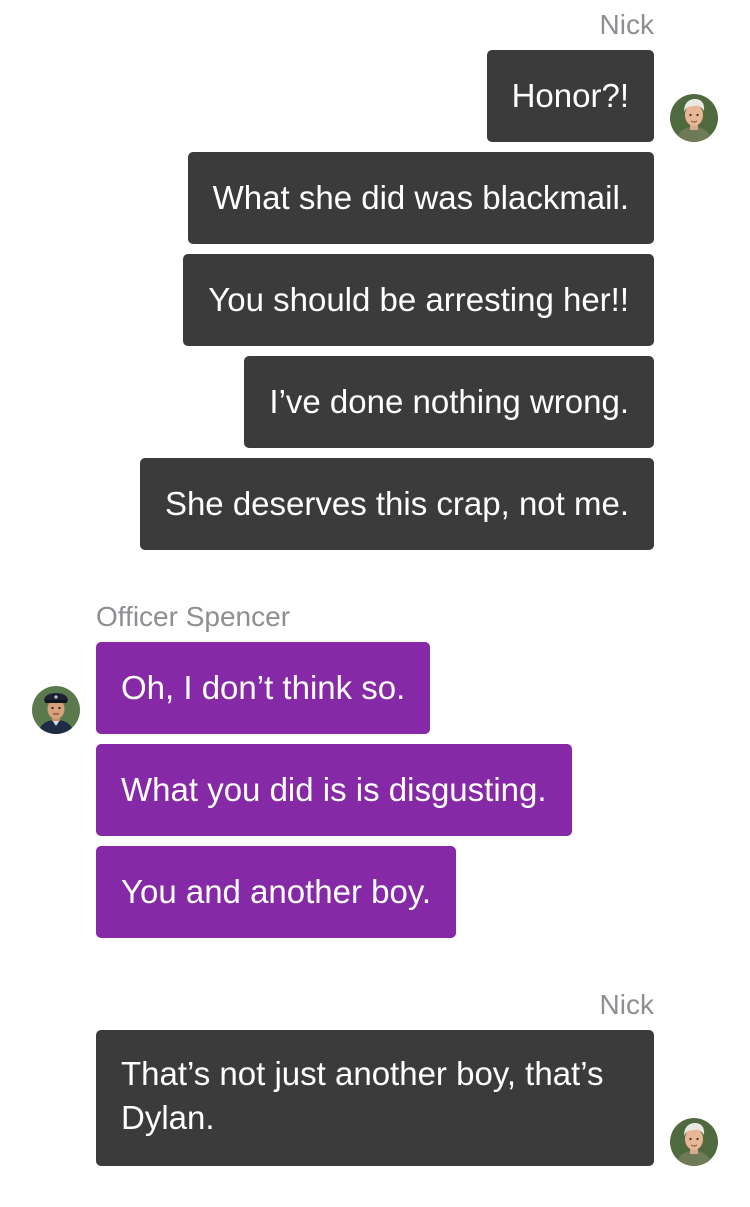  Describe the element at coordinates (570, 96) in the screenshot. I see `message-bubble: Honor?!` at that location.